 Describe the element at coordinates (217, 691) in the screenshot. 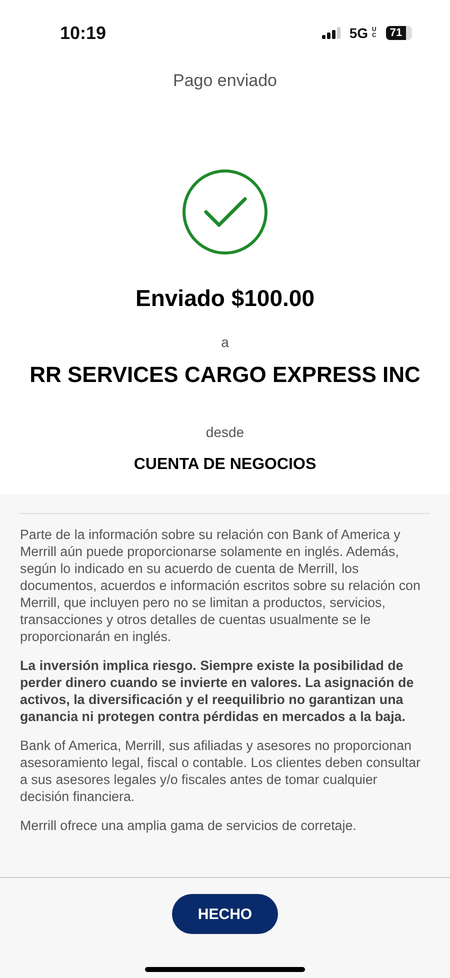

I see `disclosure-paragraph: La inversión implica riesgo. Siempre existe la posibilidad de perder dinero cuando se invierte en valores. La asignación de activos, la diversificación y el reequilibrio no garantizan una ganancia ni protegen contra pérdidas en mercados a la baja.` at that location.